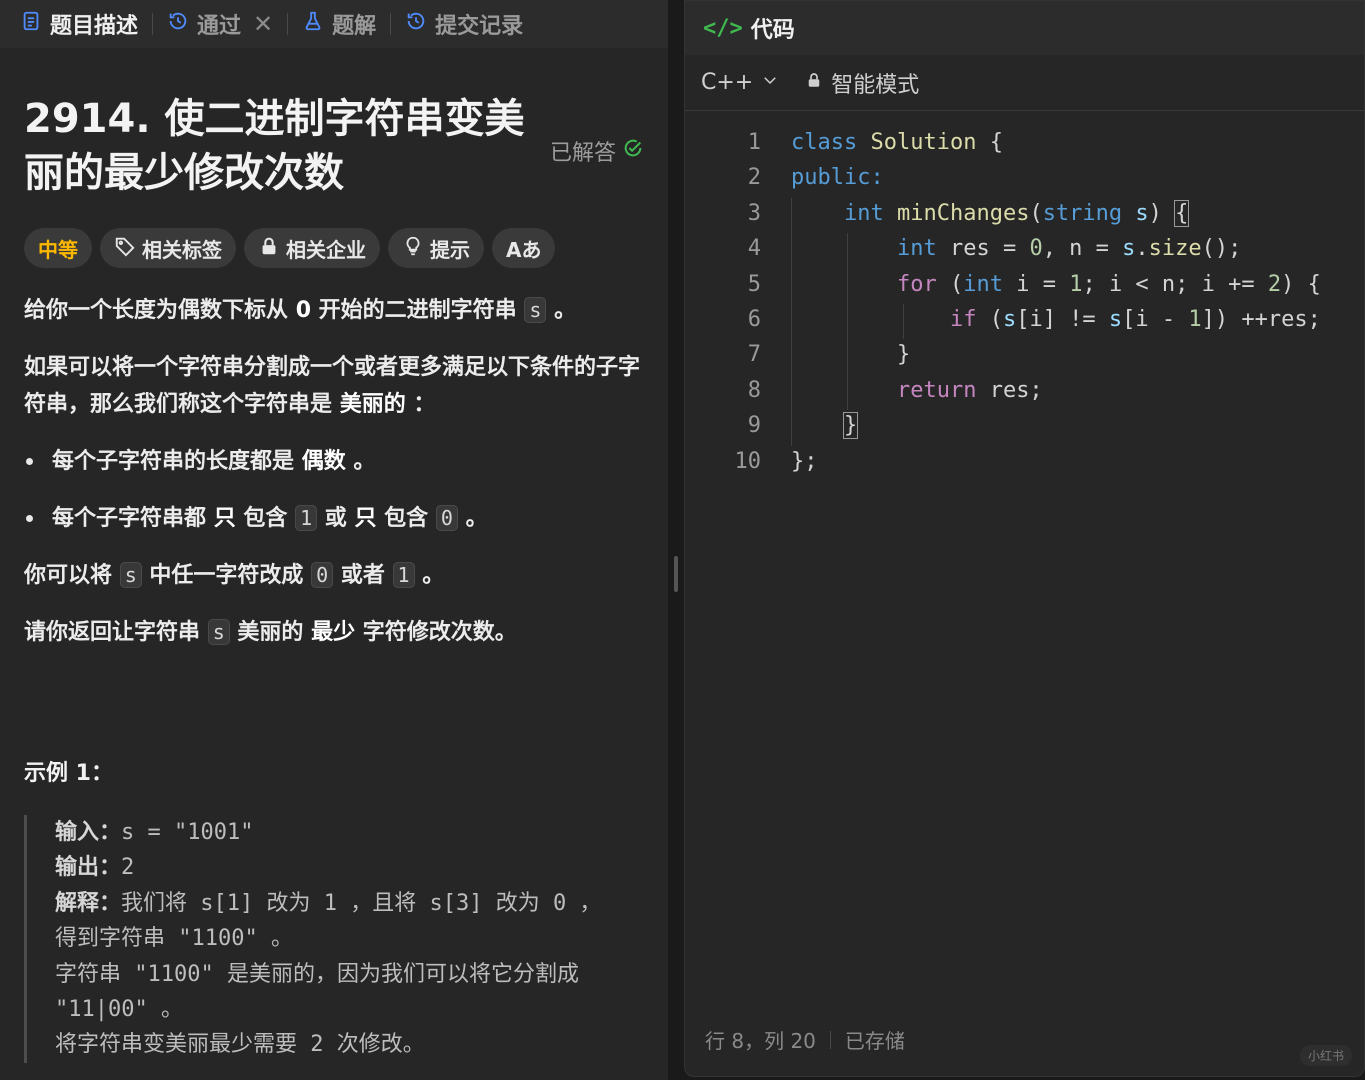 The image size is (1365, 1080). What do you see at coordinates (119, 1010) in the screenshot?
I see `example-explanation-line: "11|00" 。` at bounding box center [119, 1010].